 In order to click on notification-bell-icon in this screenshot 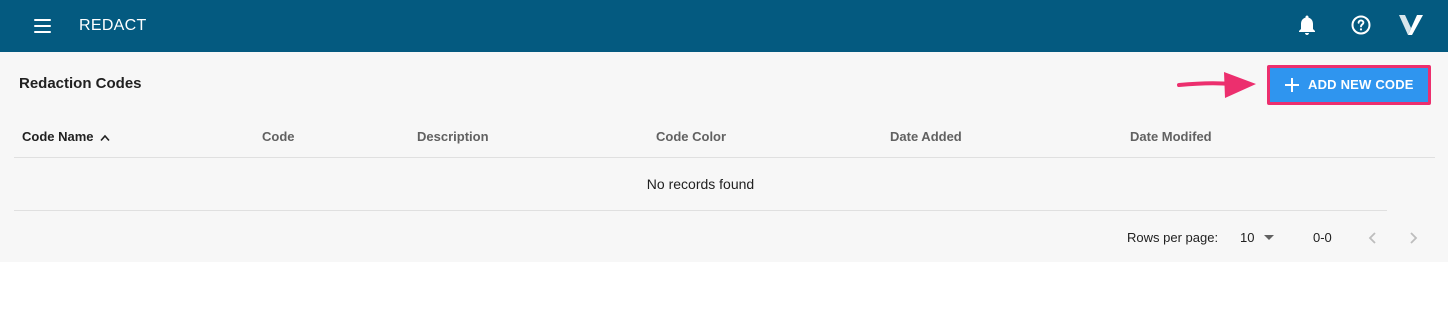, I will do `click(1307, 25)`.